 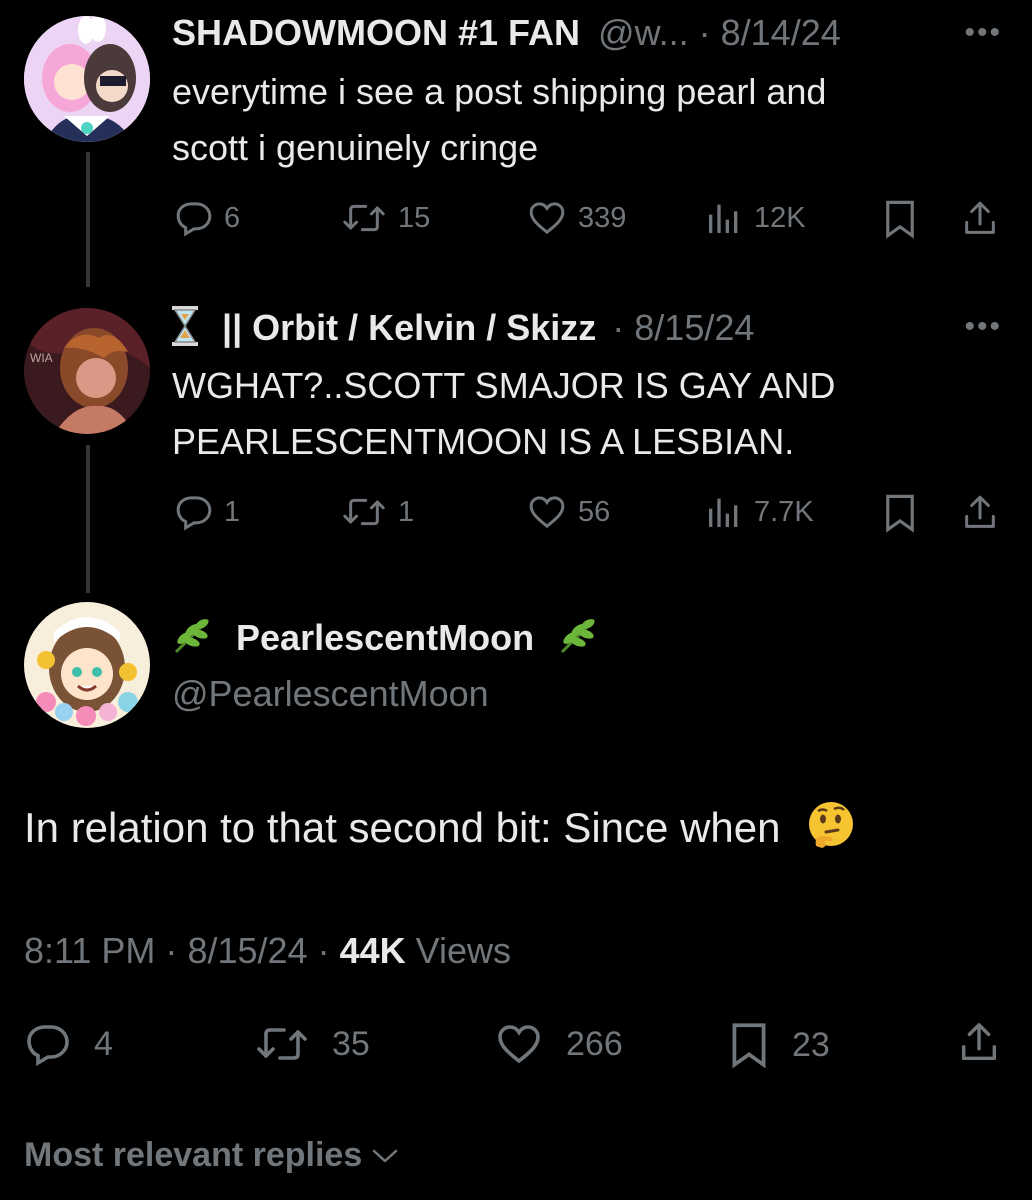 I want to click on display-name: PearlescentMoon, so click(x=385, y=637).